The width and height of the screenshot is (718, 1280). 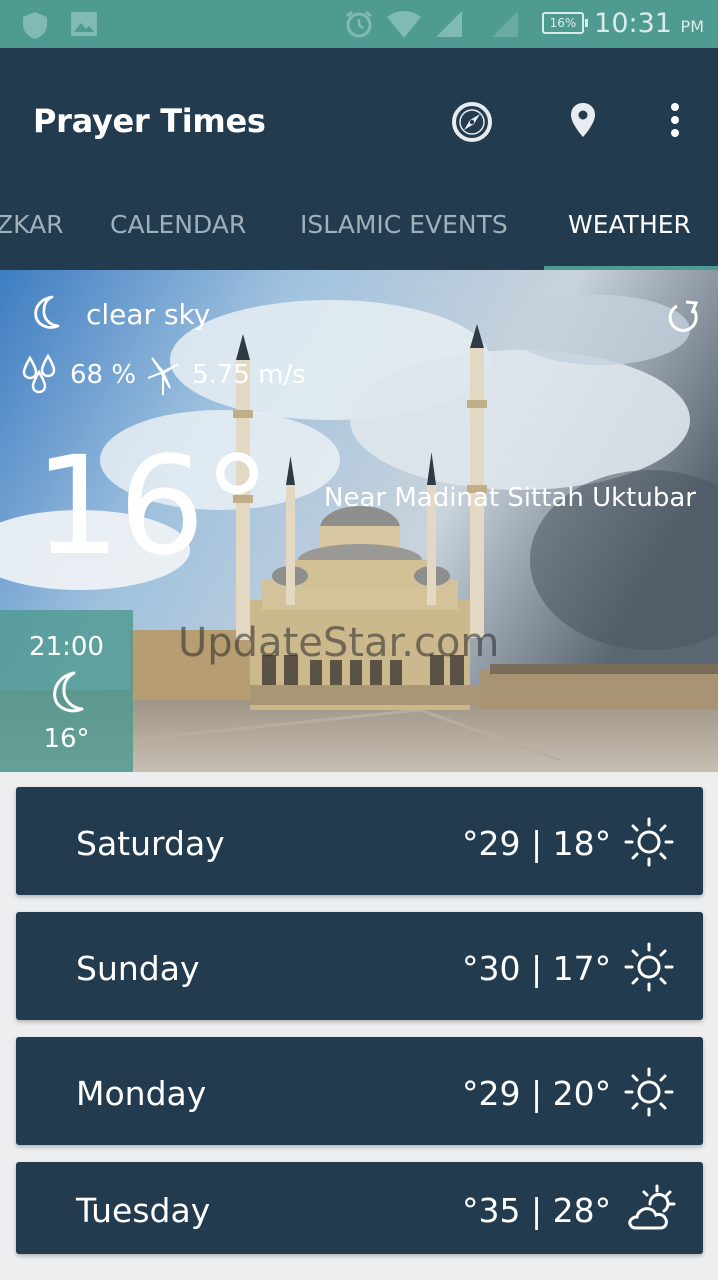 What do you see at coordinates (143, 1210) in the screenshot?
I see `forecast-day: Tuesday` at bounding box center [143, 1210].